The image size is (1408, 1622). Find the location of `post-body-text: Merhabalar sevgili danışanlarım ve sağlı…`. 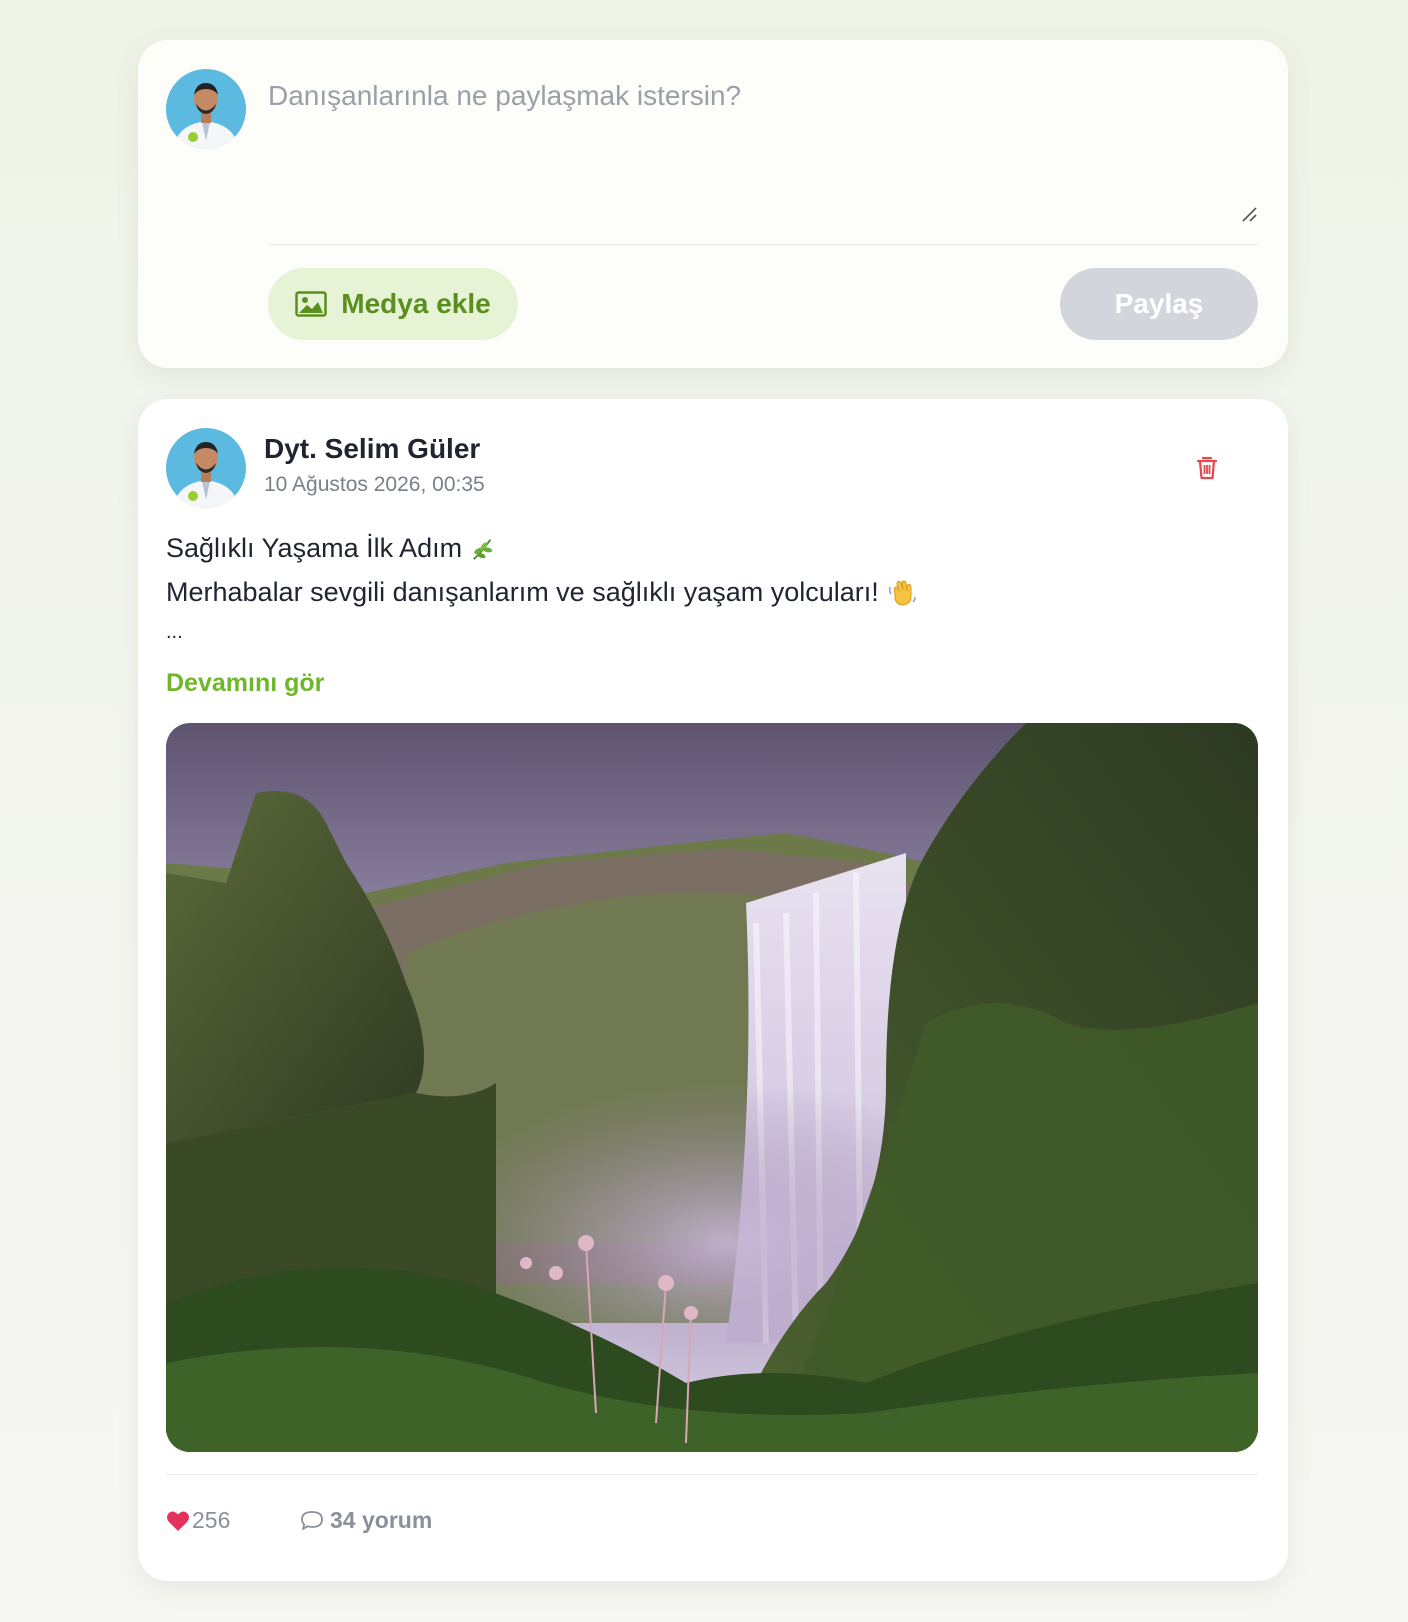

post-body-text: Merhabalar sevgili danışanlarım ve sağlı… is located at coordinates (522, 592).